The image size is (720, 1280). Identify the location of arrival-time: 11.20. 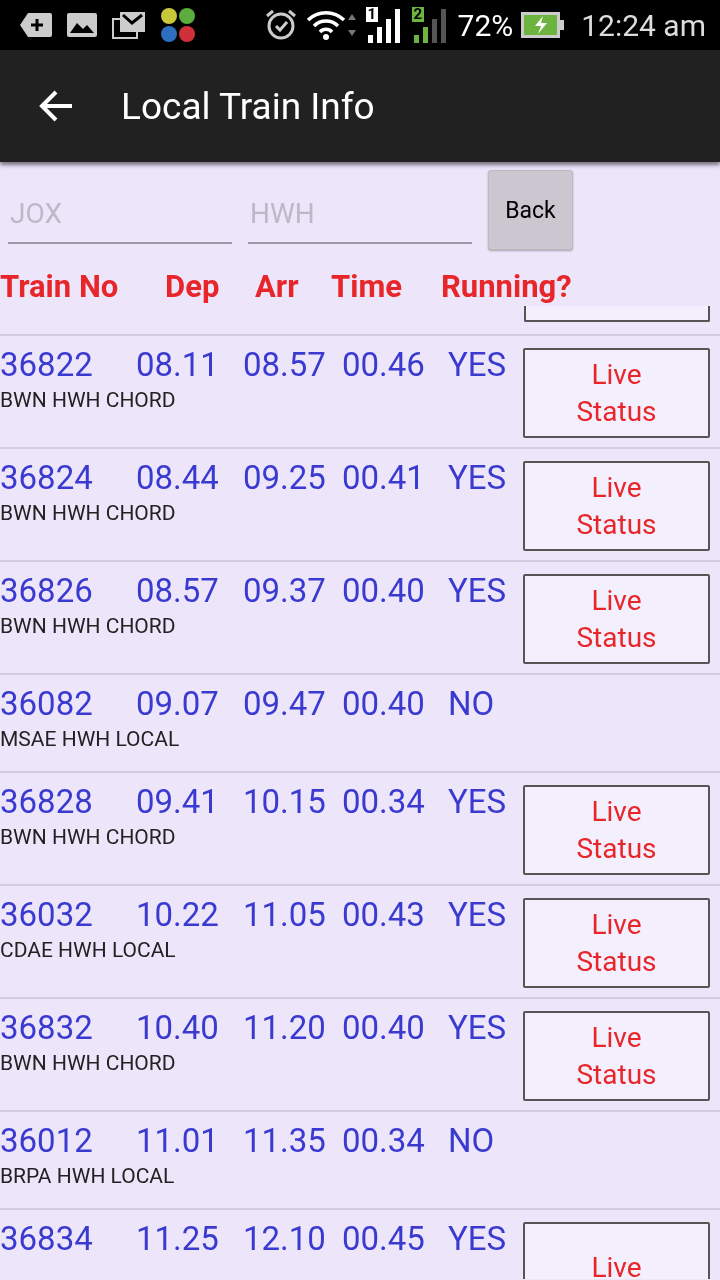
(284, 1027).